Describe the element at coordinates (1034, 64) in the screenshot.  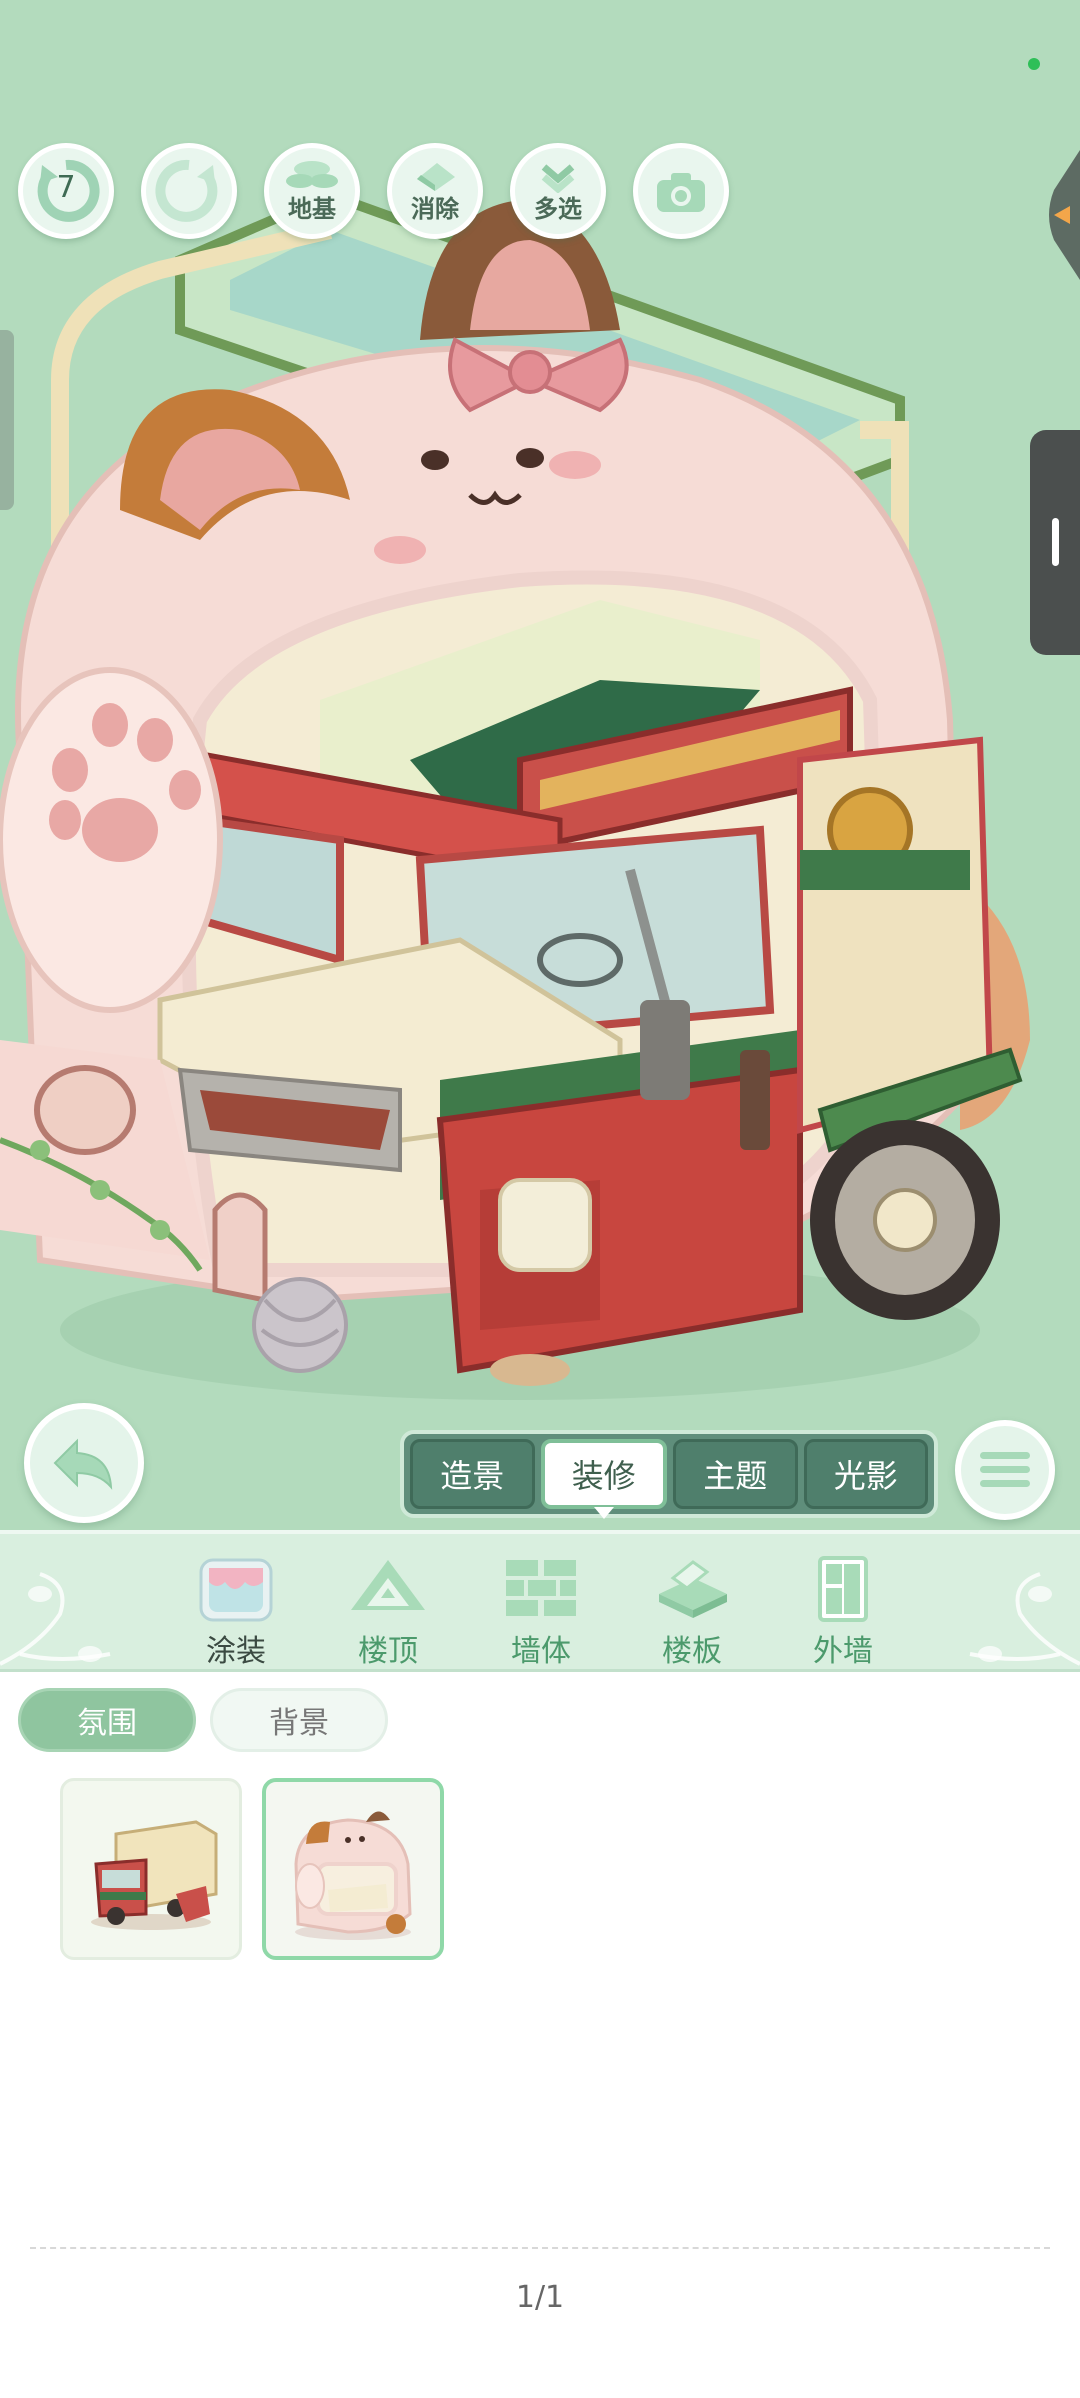
I see `status-indicator` at that location.